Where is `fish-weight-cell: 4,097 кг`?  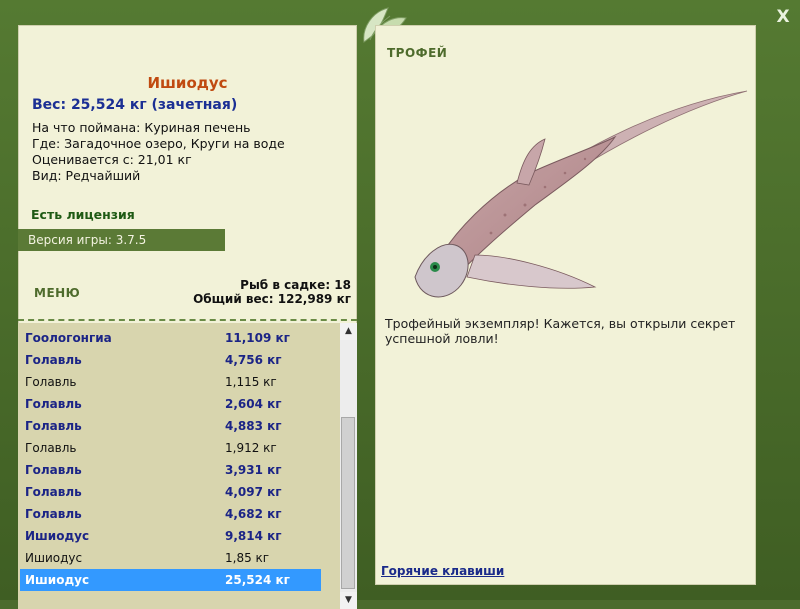 fish-weight-cell: 4,097 кг is located at coordinates (253, 492).